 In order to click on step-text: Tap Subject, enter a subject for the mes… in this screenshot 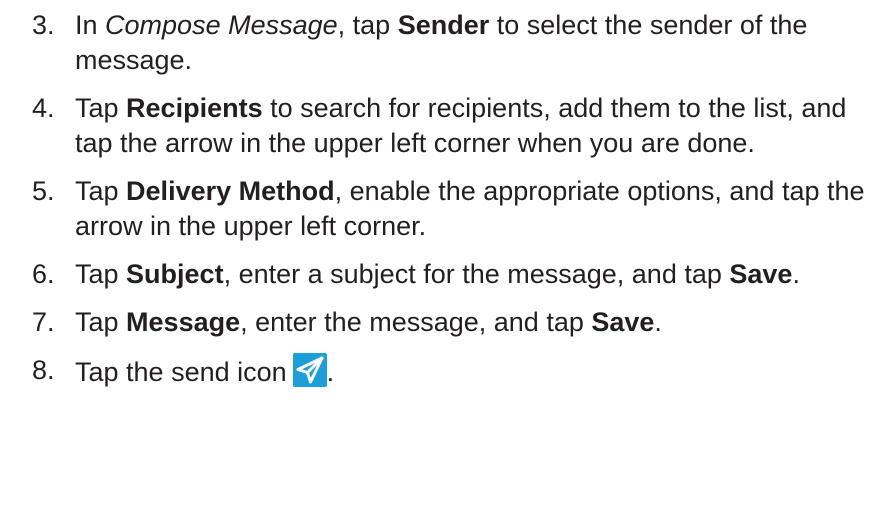, I will do `click(437, 274)`.